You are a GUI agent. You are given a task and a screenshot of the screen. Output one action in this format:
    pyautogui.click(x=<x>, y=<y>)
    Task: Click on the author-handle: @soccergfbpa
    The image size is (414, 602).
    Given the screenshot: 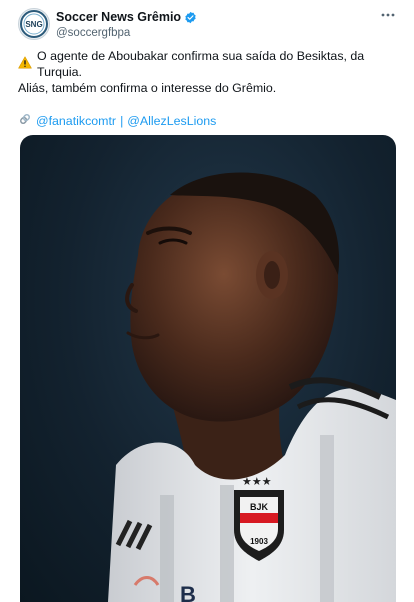 What is the action you would take?
    pyautogui.click(x=126, y=33)
    